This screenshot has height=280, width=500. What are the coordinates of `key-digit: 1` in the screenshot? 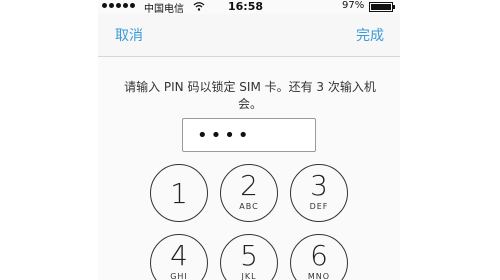 It's located at (179, 193).